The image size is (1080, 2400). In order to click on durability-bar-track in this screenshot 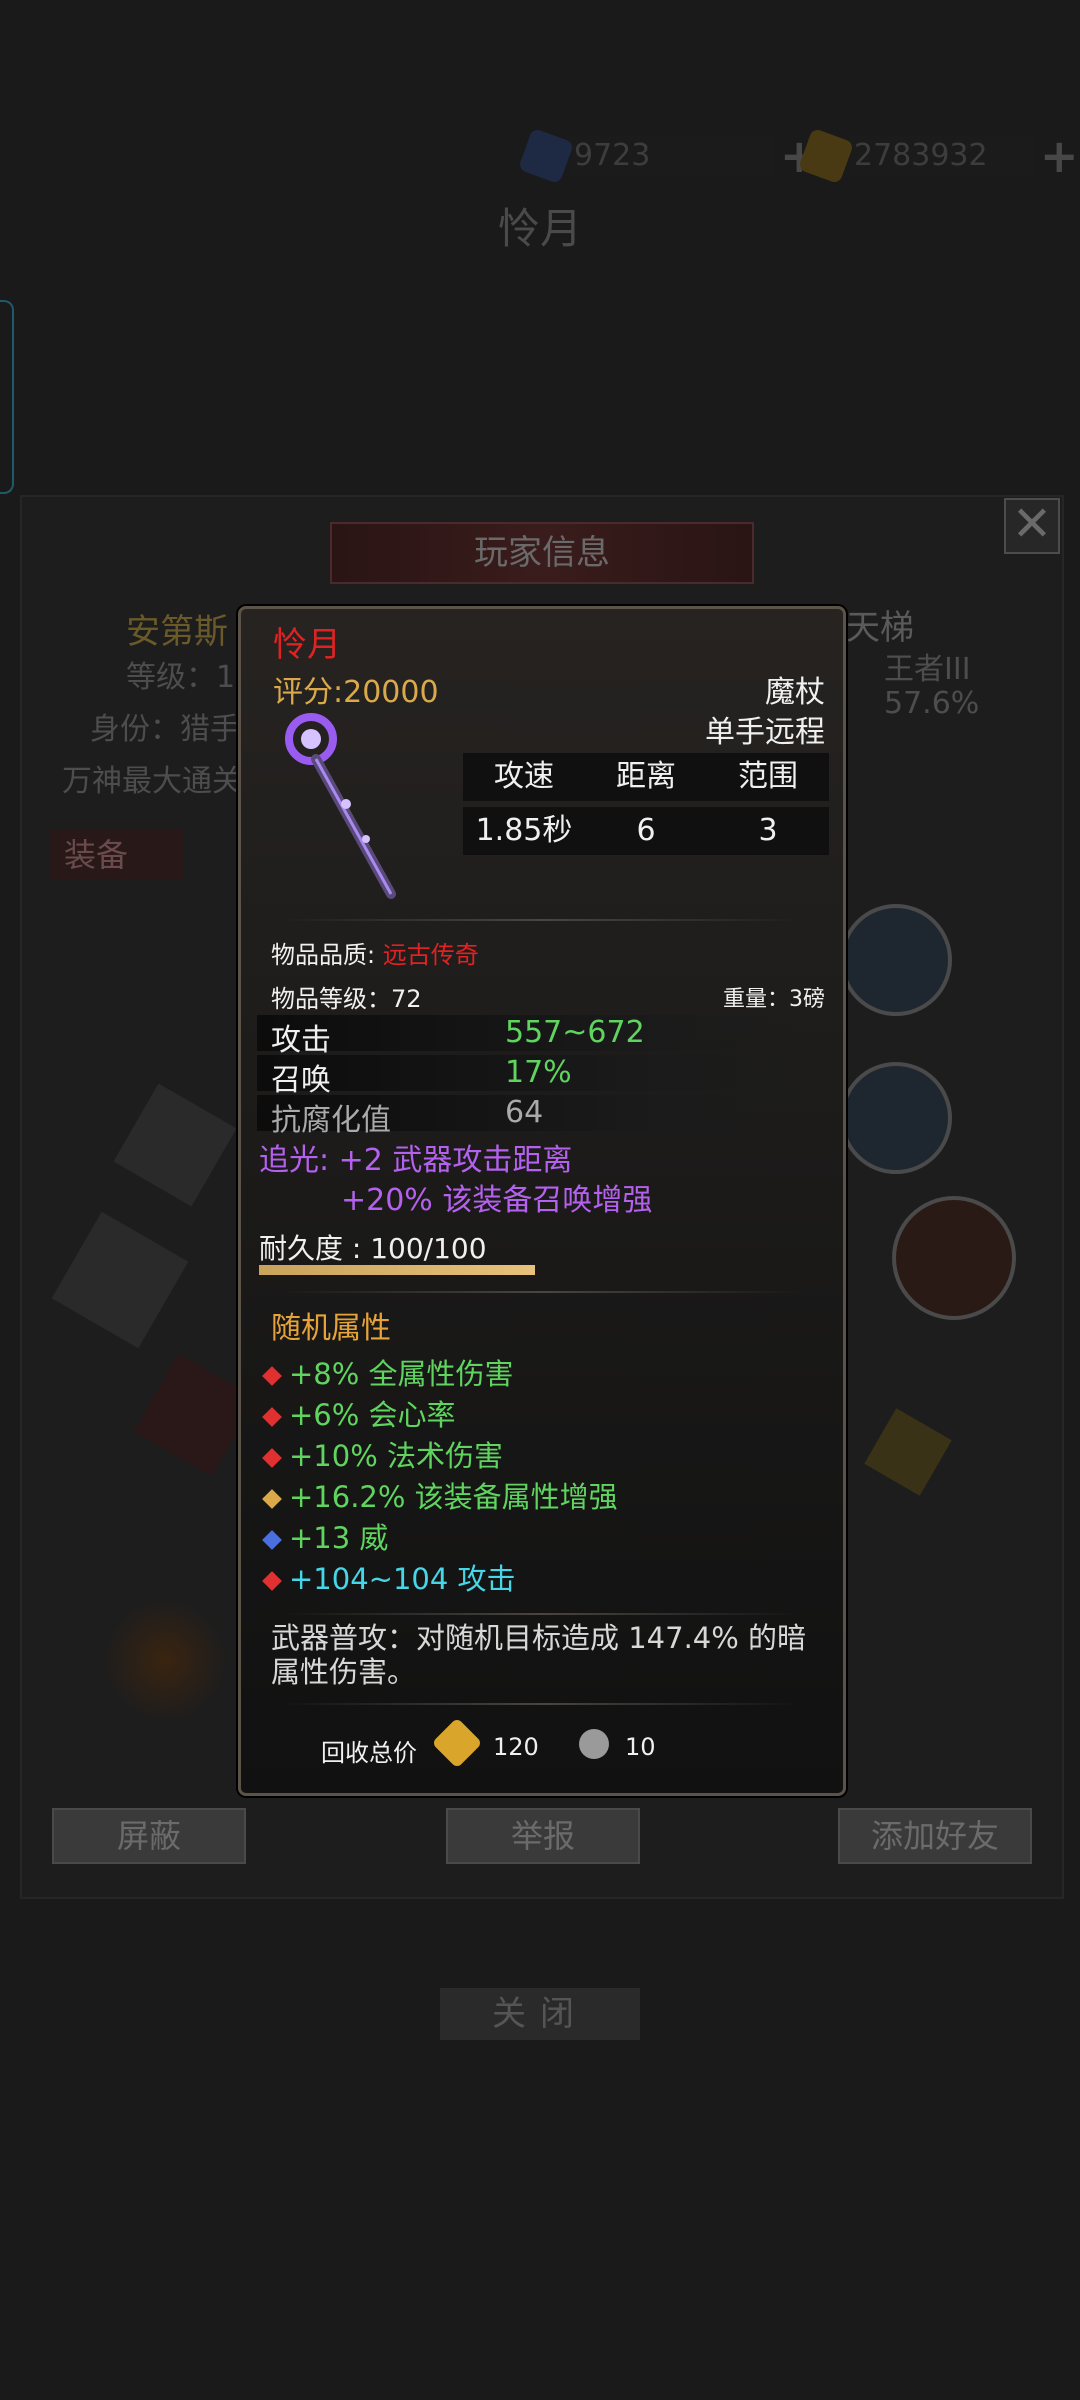, I will do `click(397, 1270)`.